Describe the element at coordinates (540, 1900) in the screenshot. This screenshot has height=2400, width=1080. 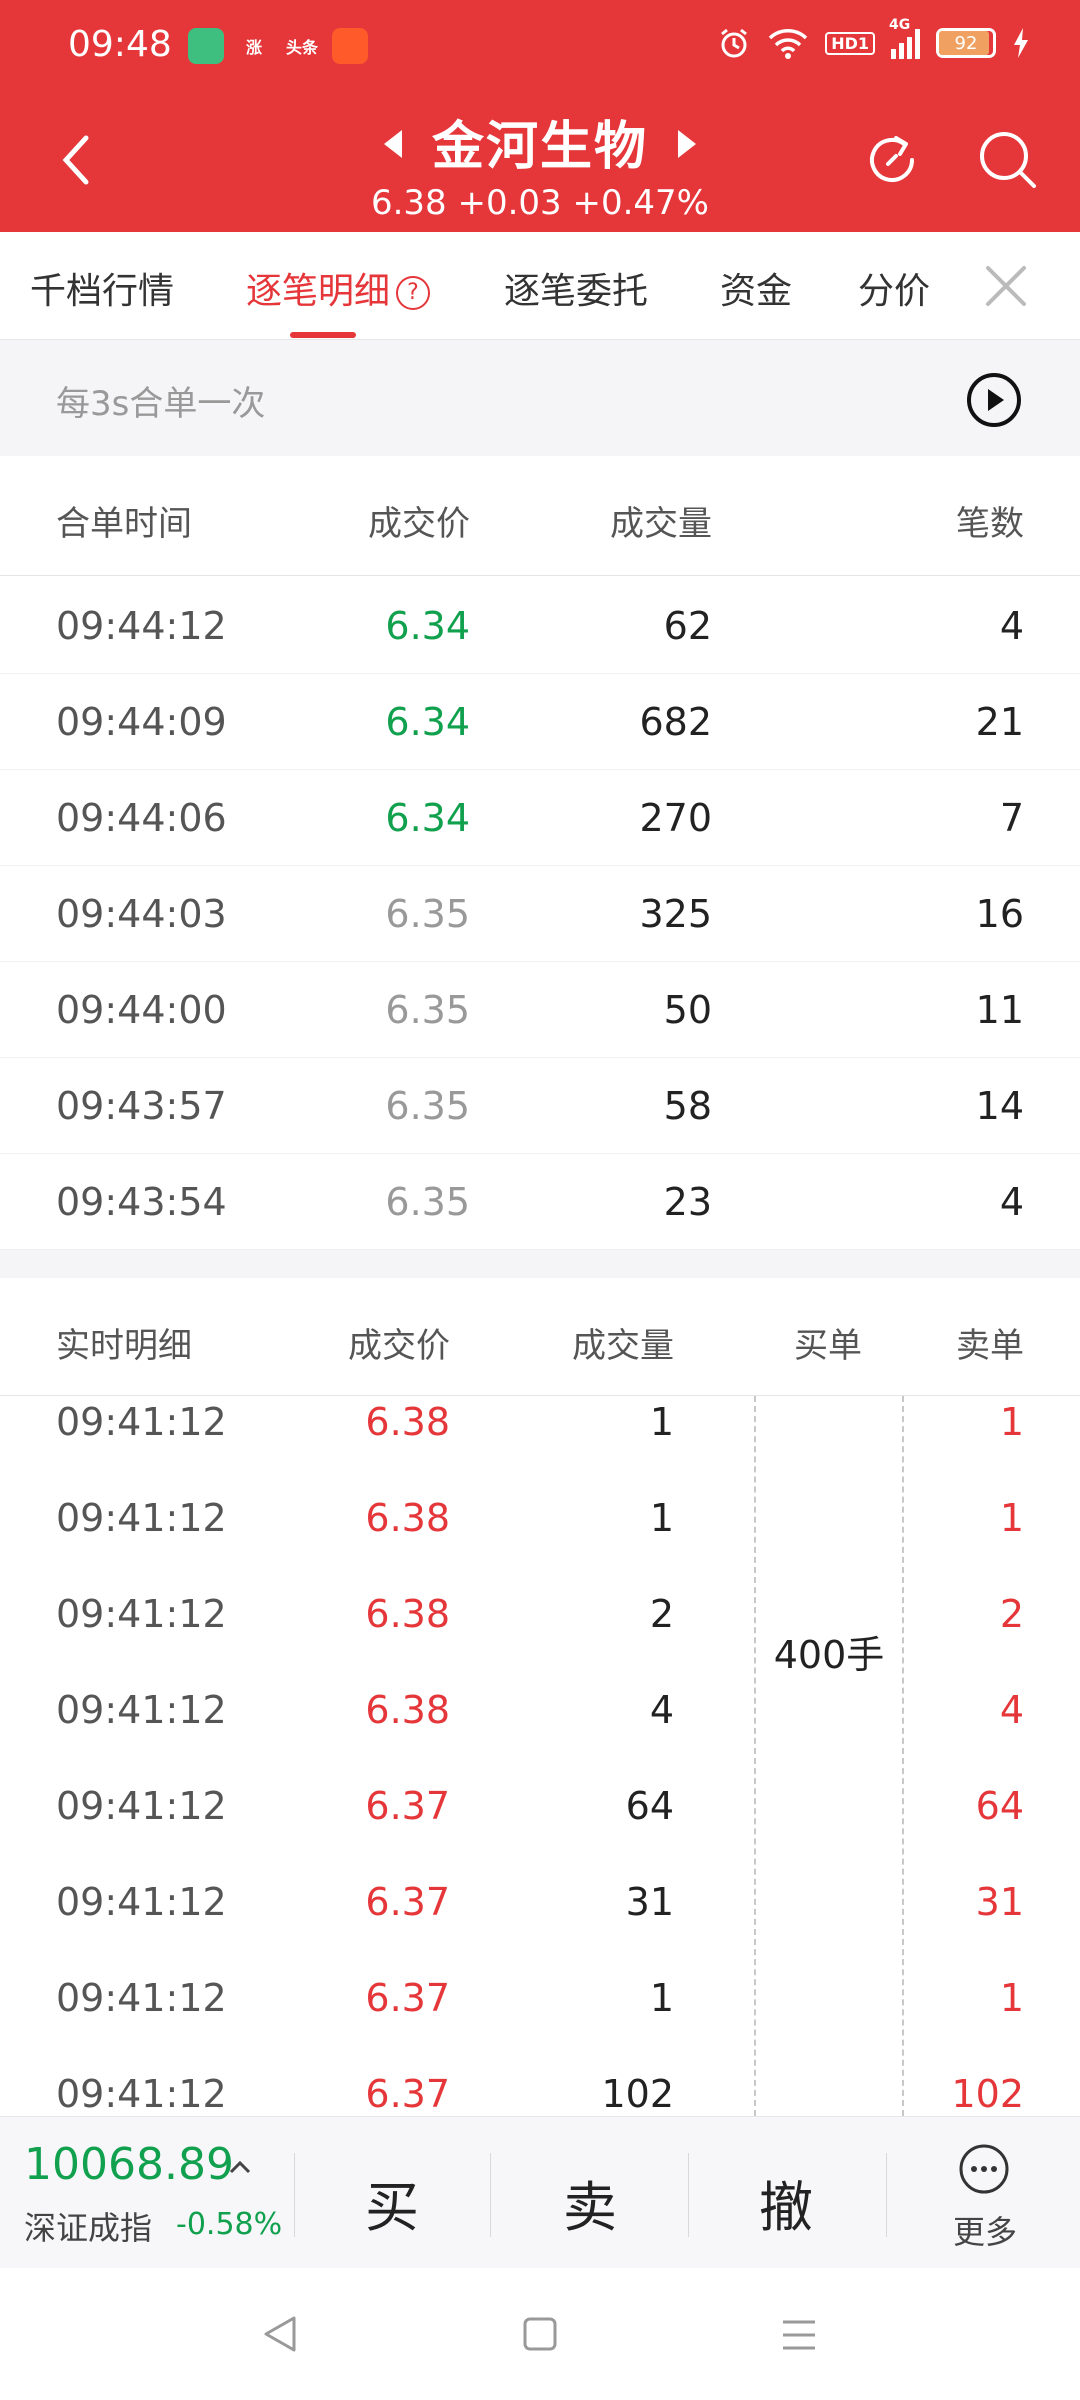
I see `table-row: 09:41:12 6.37 31 31` at that location.